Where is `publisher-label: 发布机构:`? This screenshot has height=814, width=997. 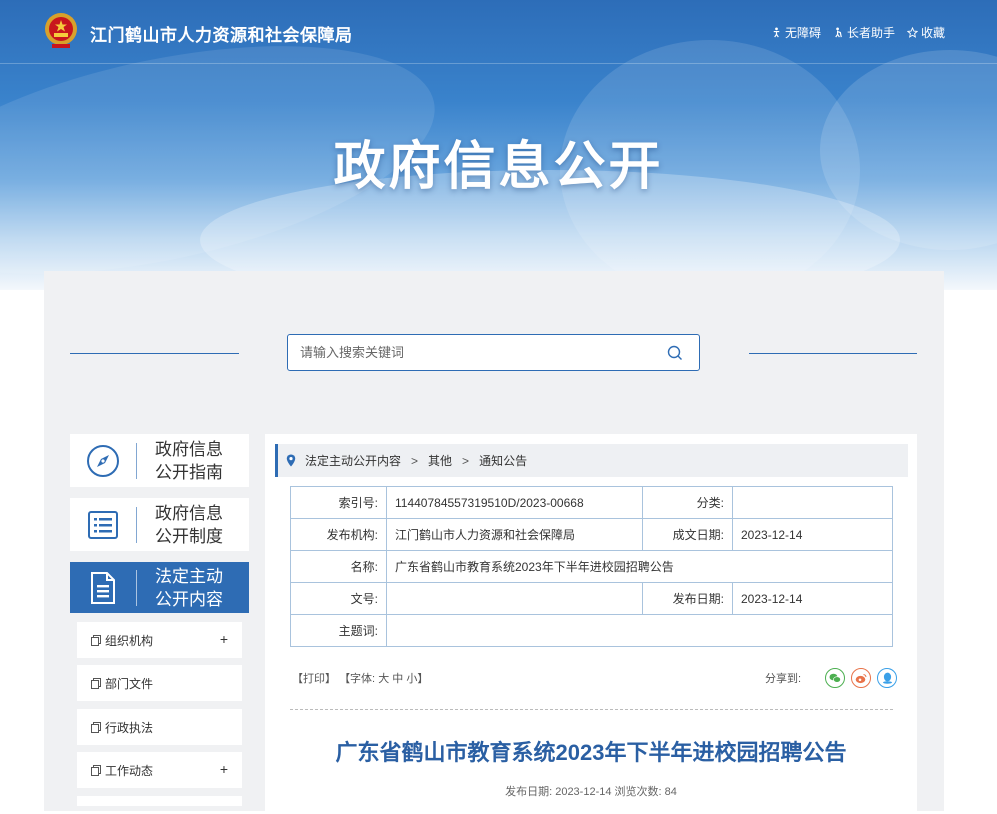
publisher-label: 发布机构: is located at coordinates (338, 534).